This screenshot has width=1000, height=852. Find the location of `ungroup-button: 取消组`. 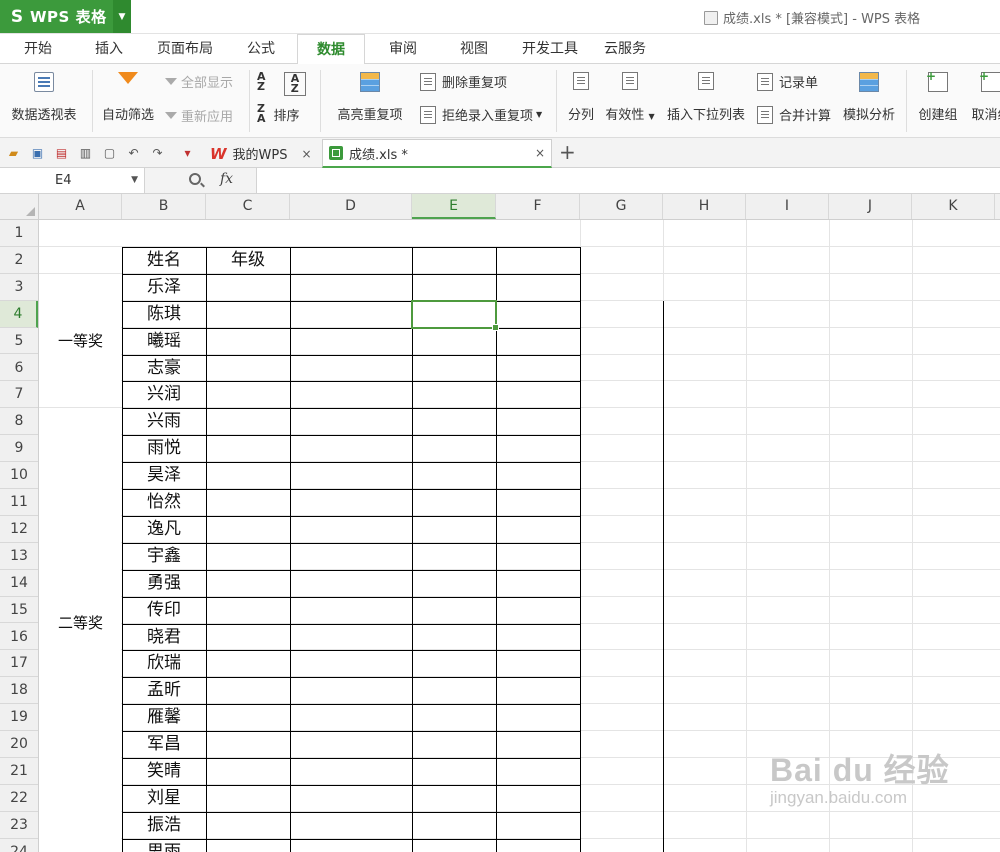

ungroup-button: 取消组 is located at coordinates (983, 96).